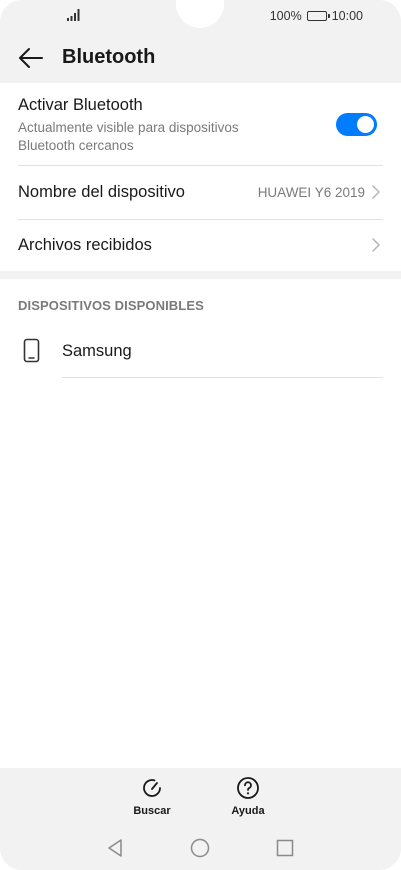 The width and height of the screenshot is (401, 870). Describe the element at coordinates (356, 124) in the screenshot. I see `bluetooth-switch` at that location.